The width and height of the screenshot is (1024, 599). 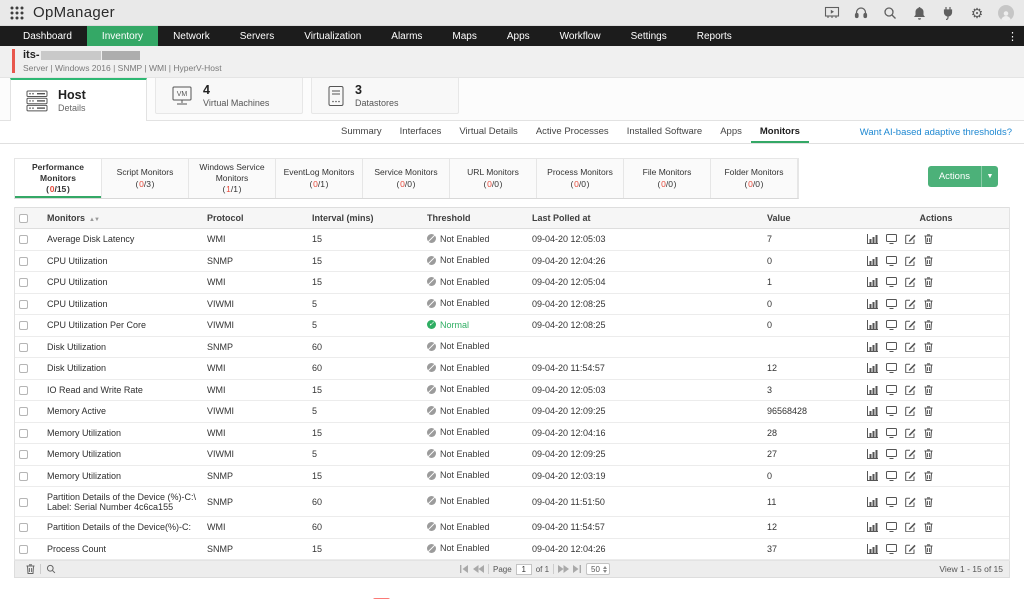 What do you see at coordinates (319, 178) in the screenshot?
I see `monitor-type-tab: EventLog Monitors ( 0/1 )` at bounding box center [319, 178].